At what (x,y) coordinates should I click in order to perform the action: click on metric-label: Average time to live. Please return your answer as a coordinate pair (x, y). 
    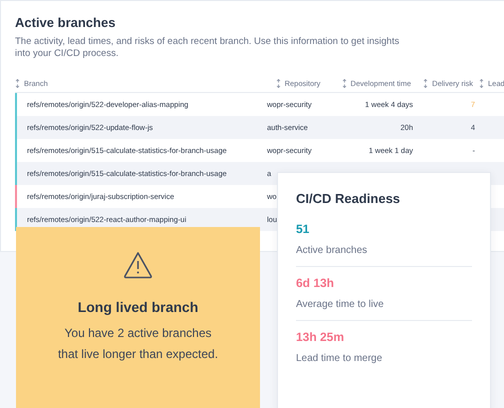
    Looking at the image, I should click on (340, 304).